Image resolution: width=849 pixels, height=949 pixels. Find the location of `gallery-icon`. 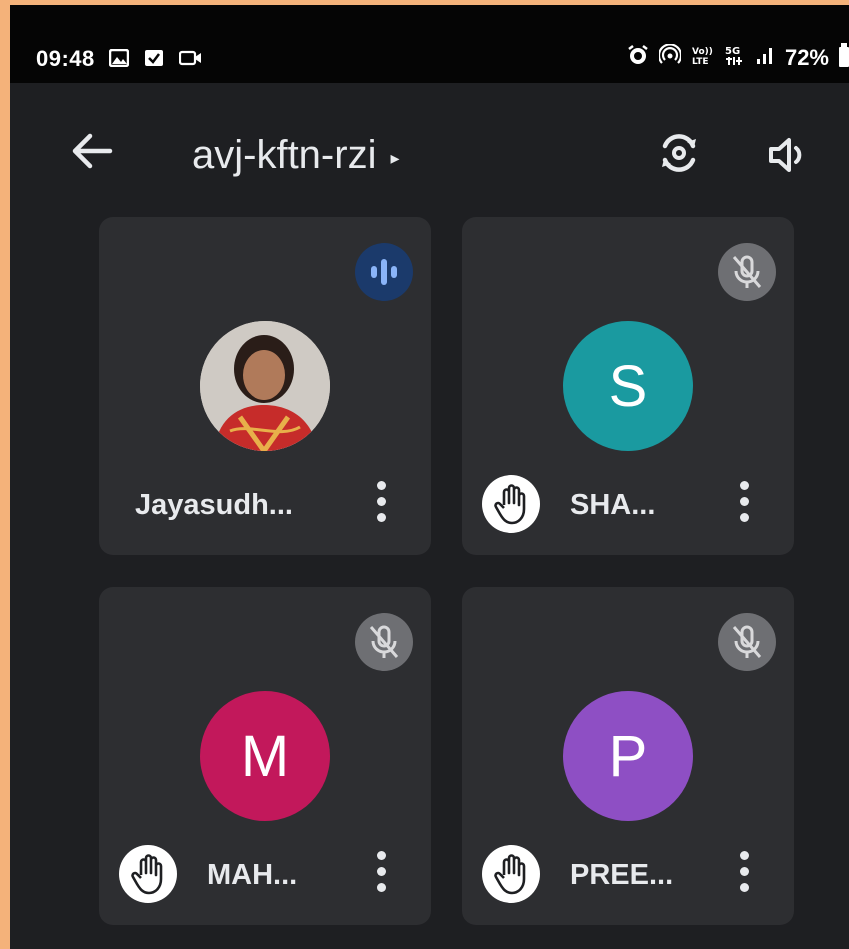

gallery-icon is located at coordinates (119, 60).